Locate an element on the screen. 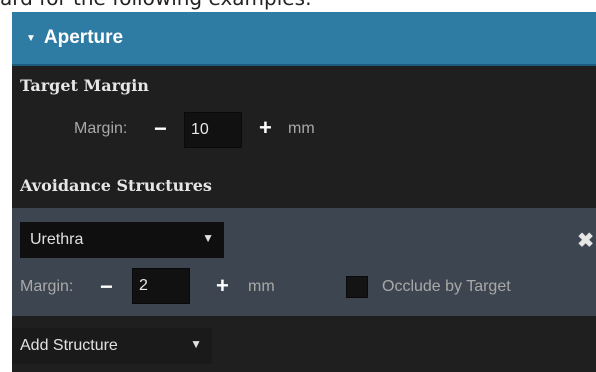 The width and height of the screenshot is (596, 372). target-margin-label: Margin: is located at coordinates (101, 128).